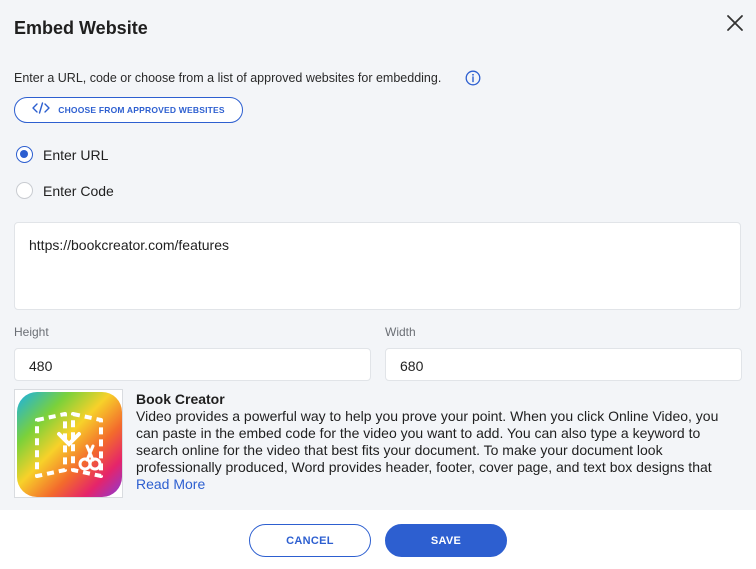 The width and height of the screenshot is (756, 569). I want to click on url-input: https://bookcreator.com/features, so click(377, 266).